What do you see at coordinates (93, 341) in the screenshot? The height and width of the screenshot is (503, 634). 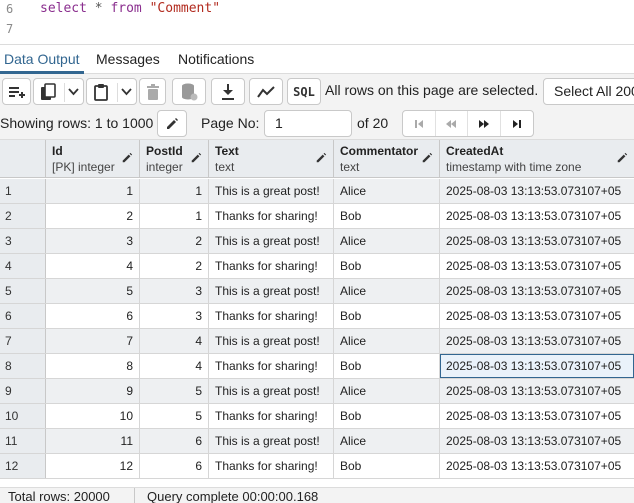 I see `cell-id: 7` at bounding box center [93, 341].